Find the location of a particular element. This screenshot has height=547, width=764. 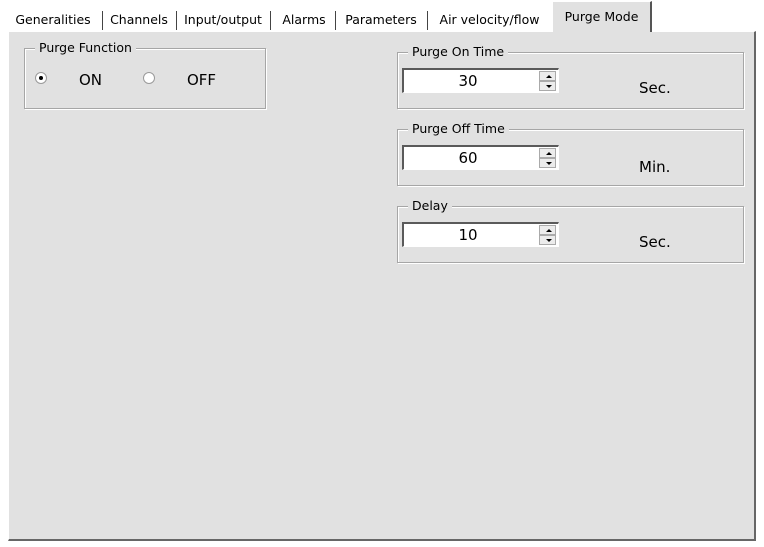

delay-title: Delay is located at coordinates (430, 206).